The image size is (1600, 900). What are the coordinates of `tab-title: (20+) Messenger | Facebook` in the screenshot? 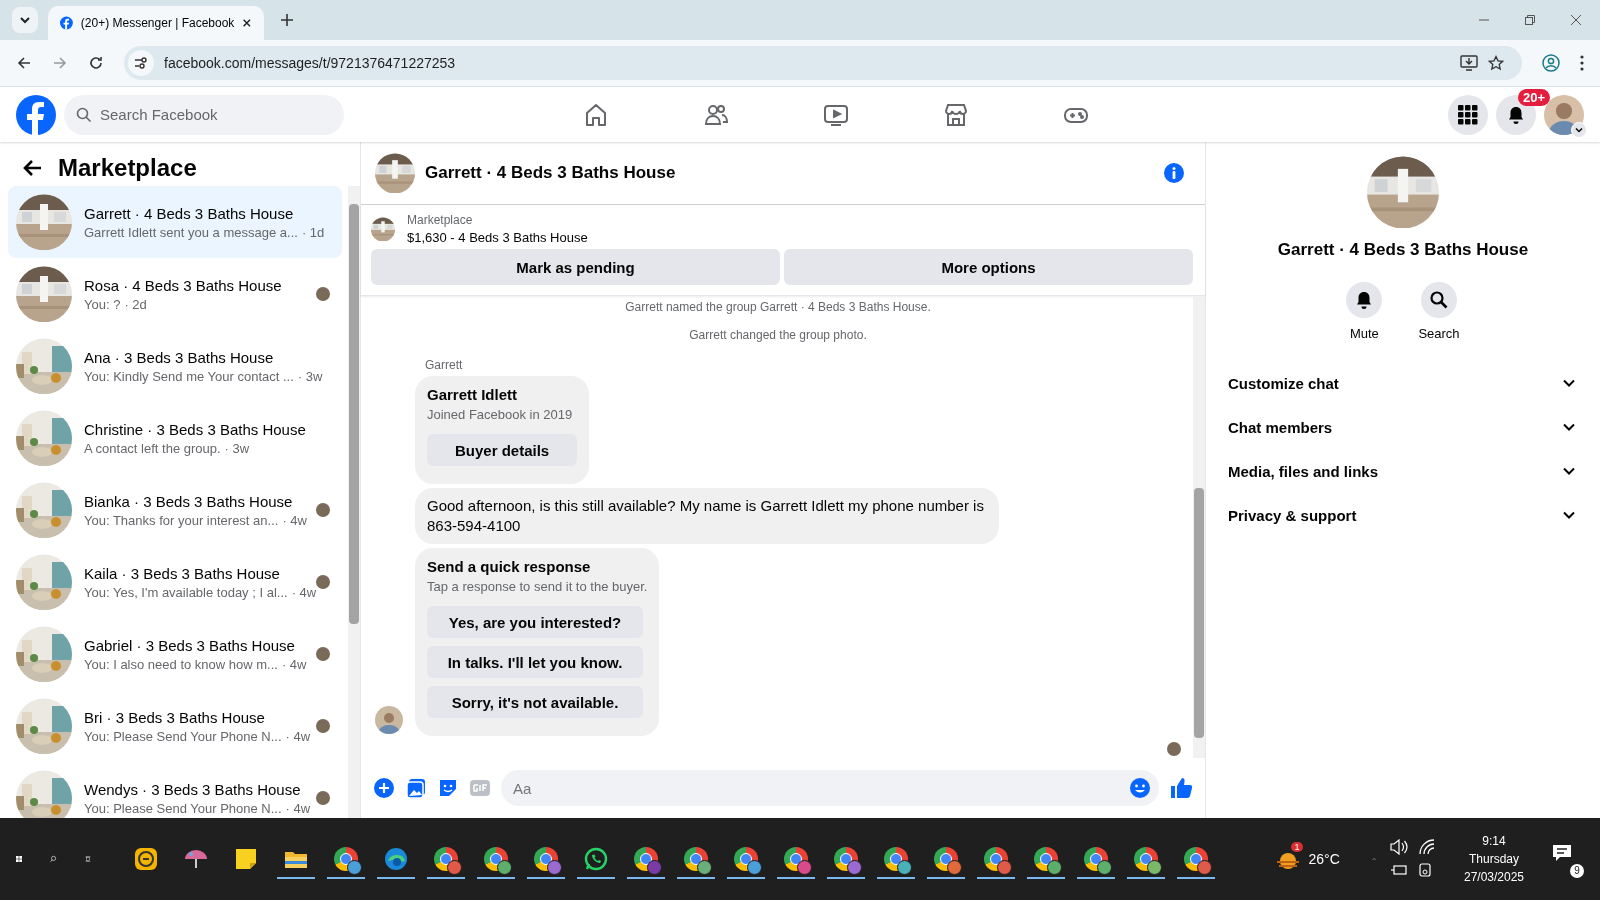 It's located at (157, 23).